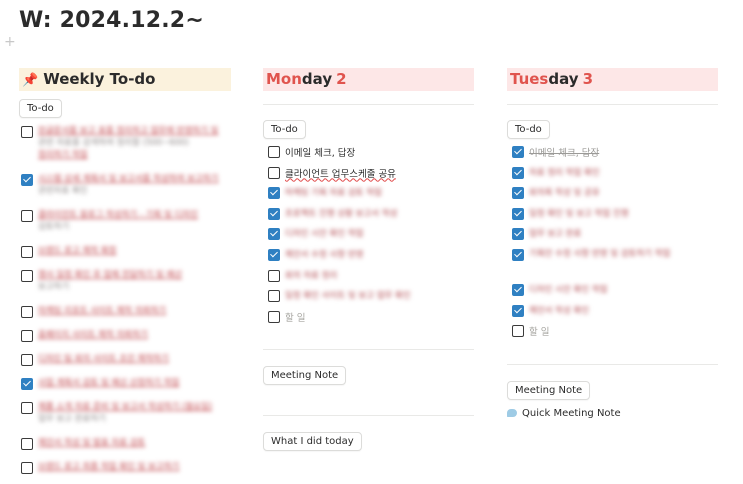 The image size is (743, 484). Describe the element at coordinates (128, 185) in the screenshot. I see `todo-text: 시스템 상세 계획서 및 보고서를 작성하여 보고하기 관련자료 확인` at that location.